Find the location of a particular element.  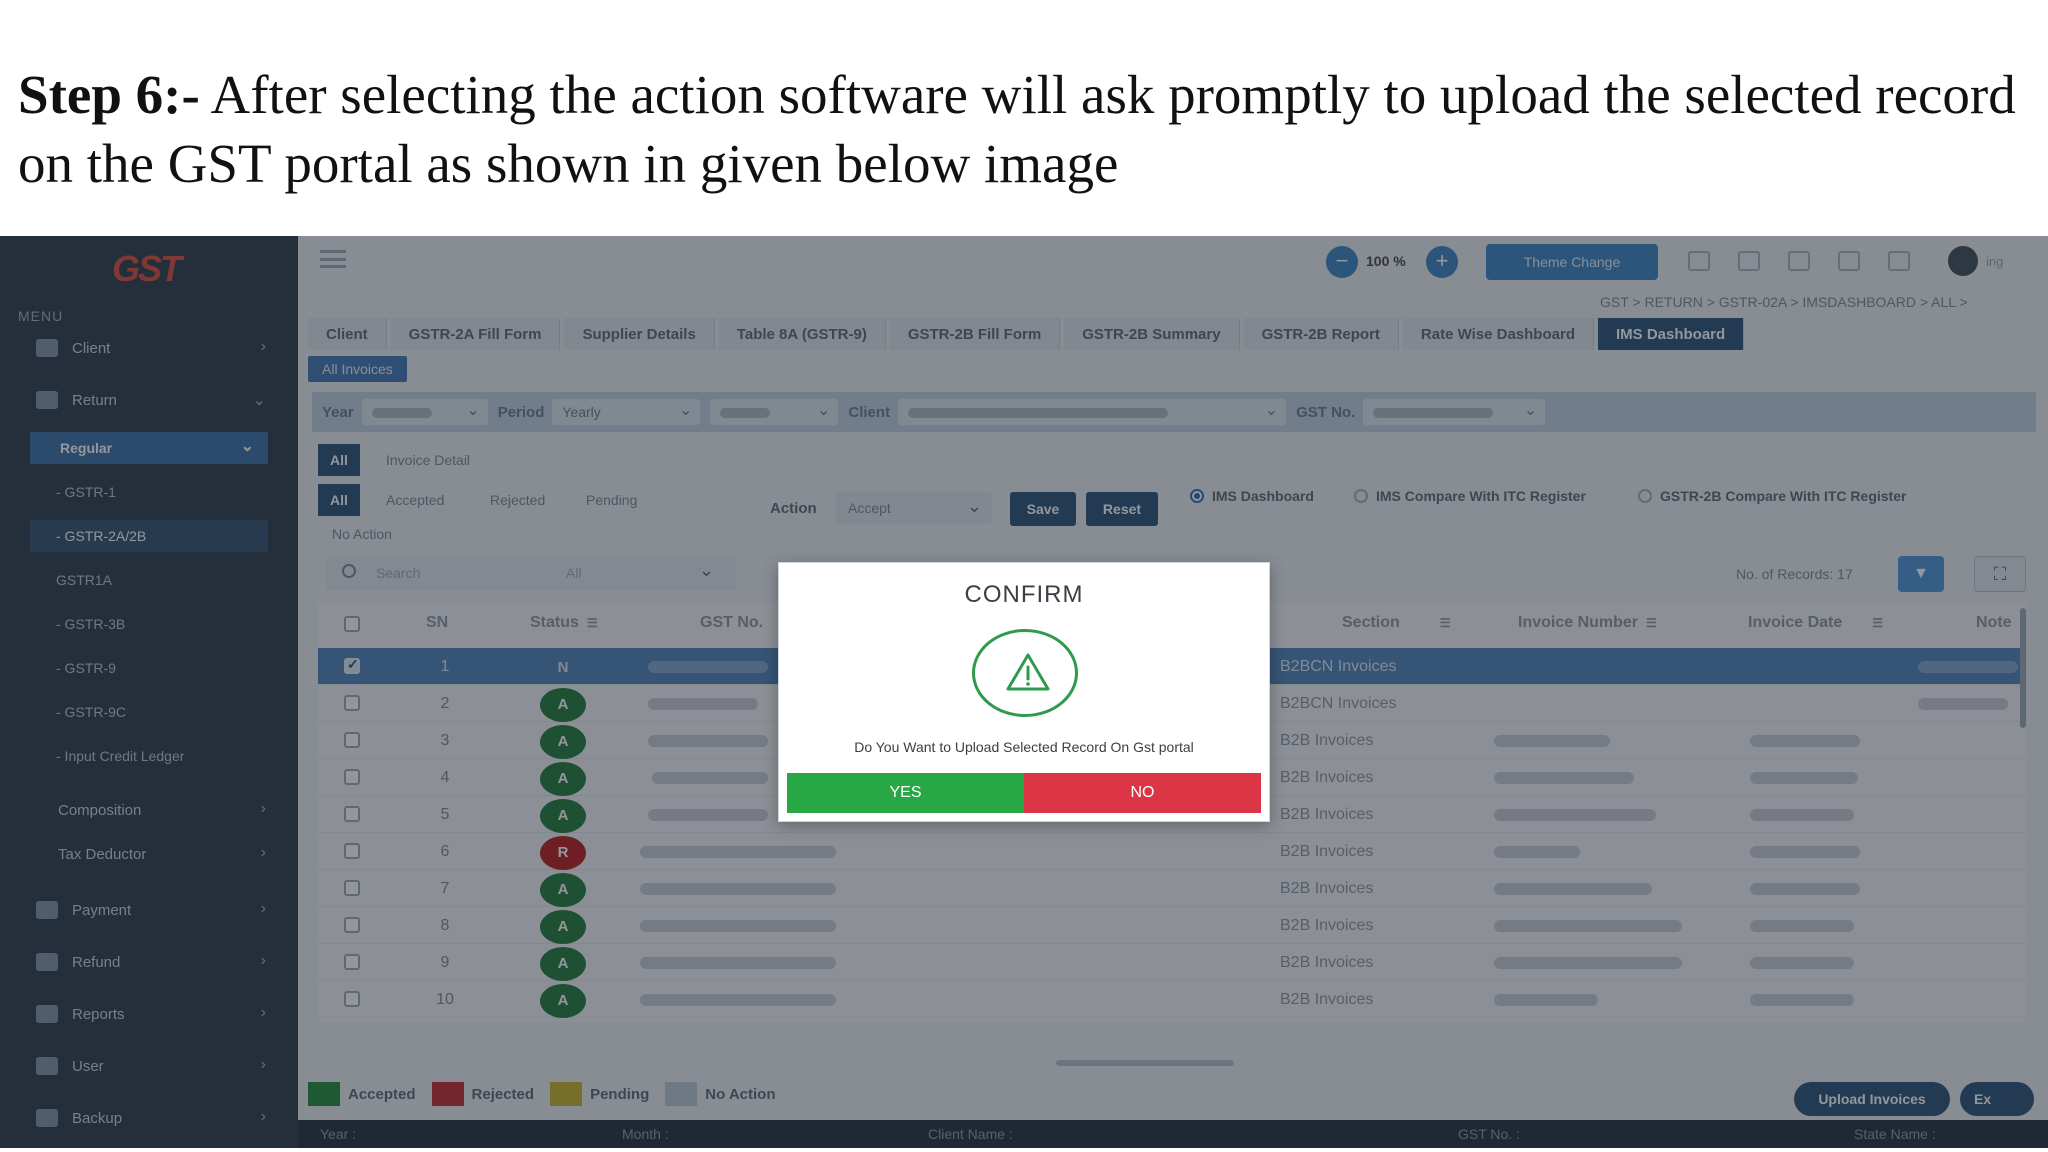

step-number: Step 6:- is located at coordinates (109, 94).